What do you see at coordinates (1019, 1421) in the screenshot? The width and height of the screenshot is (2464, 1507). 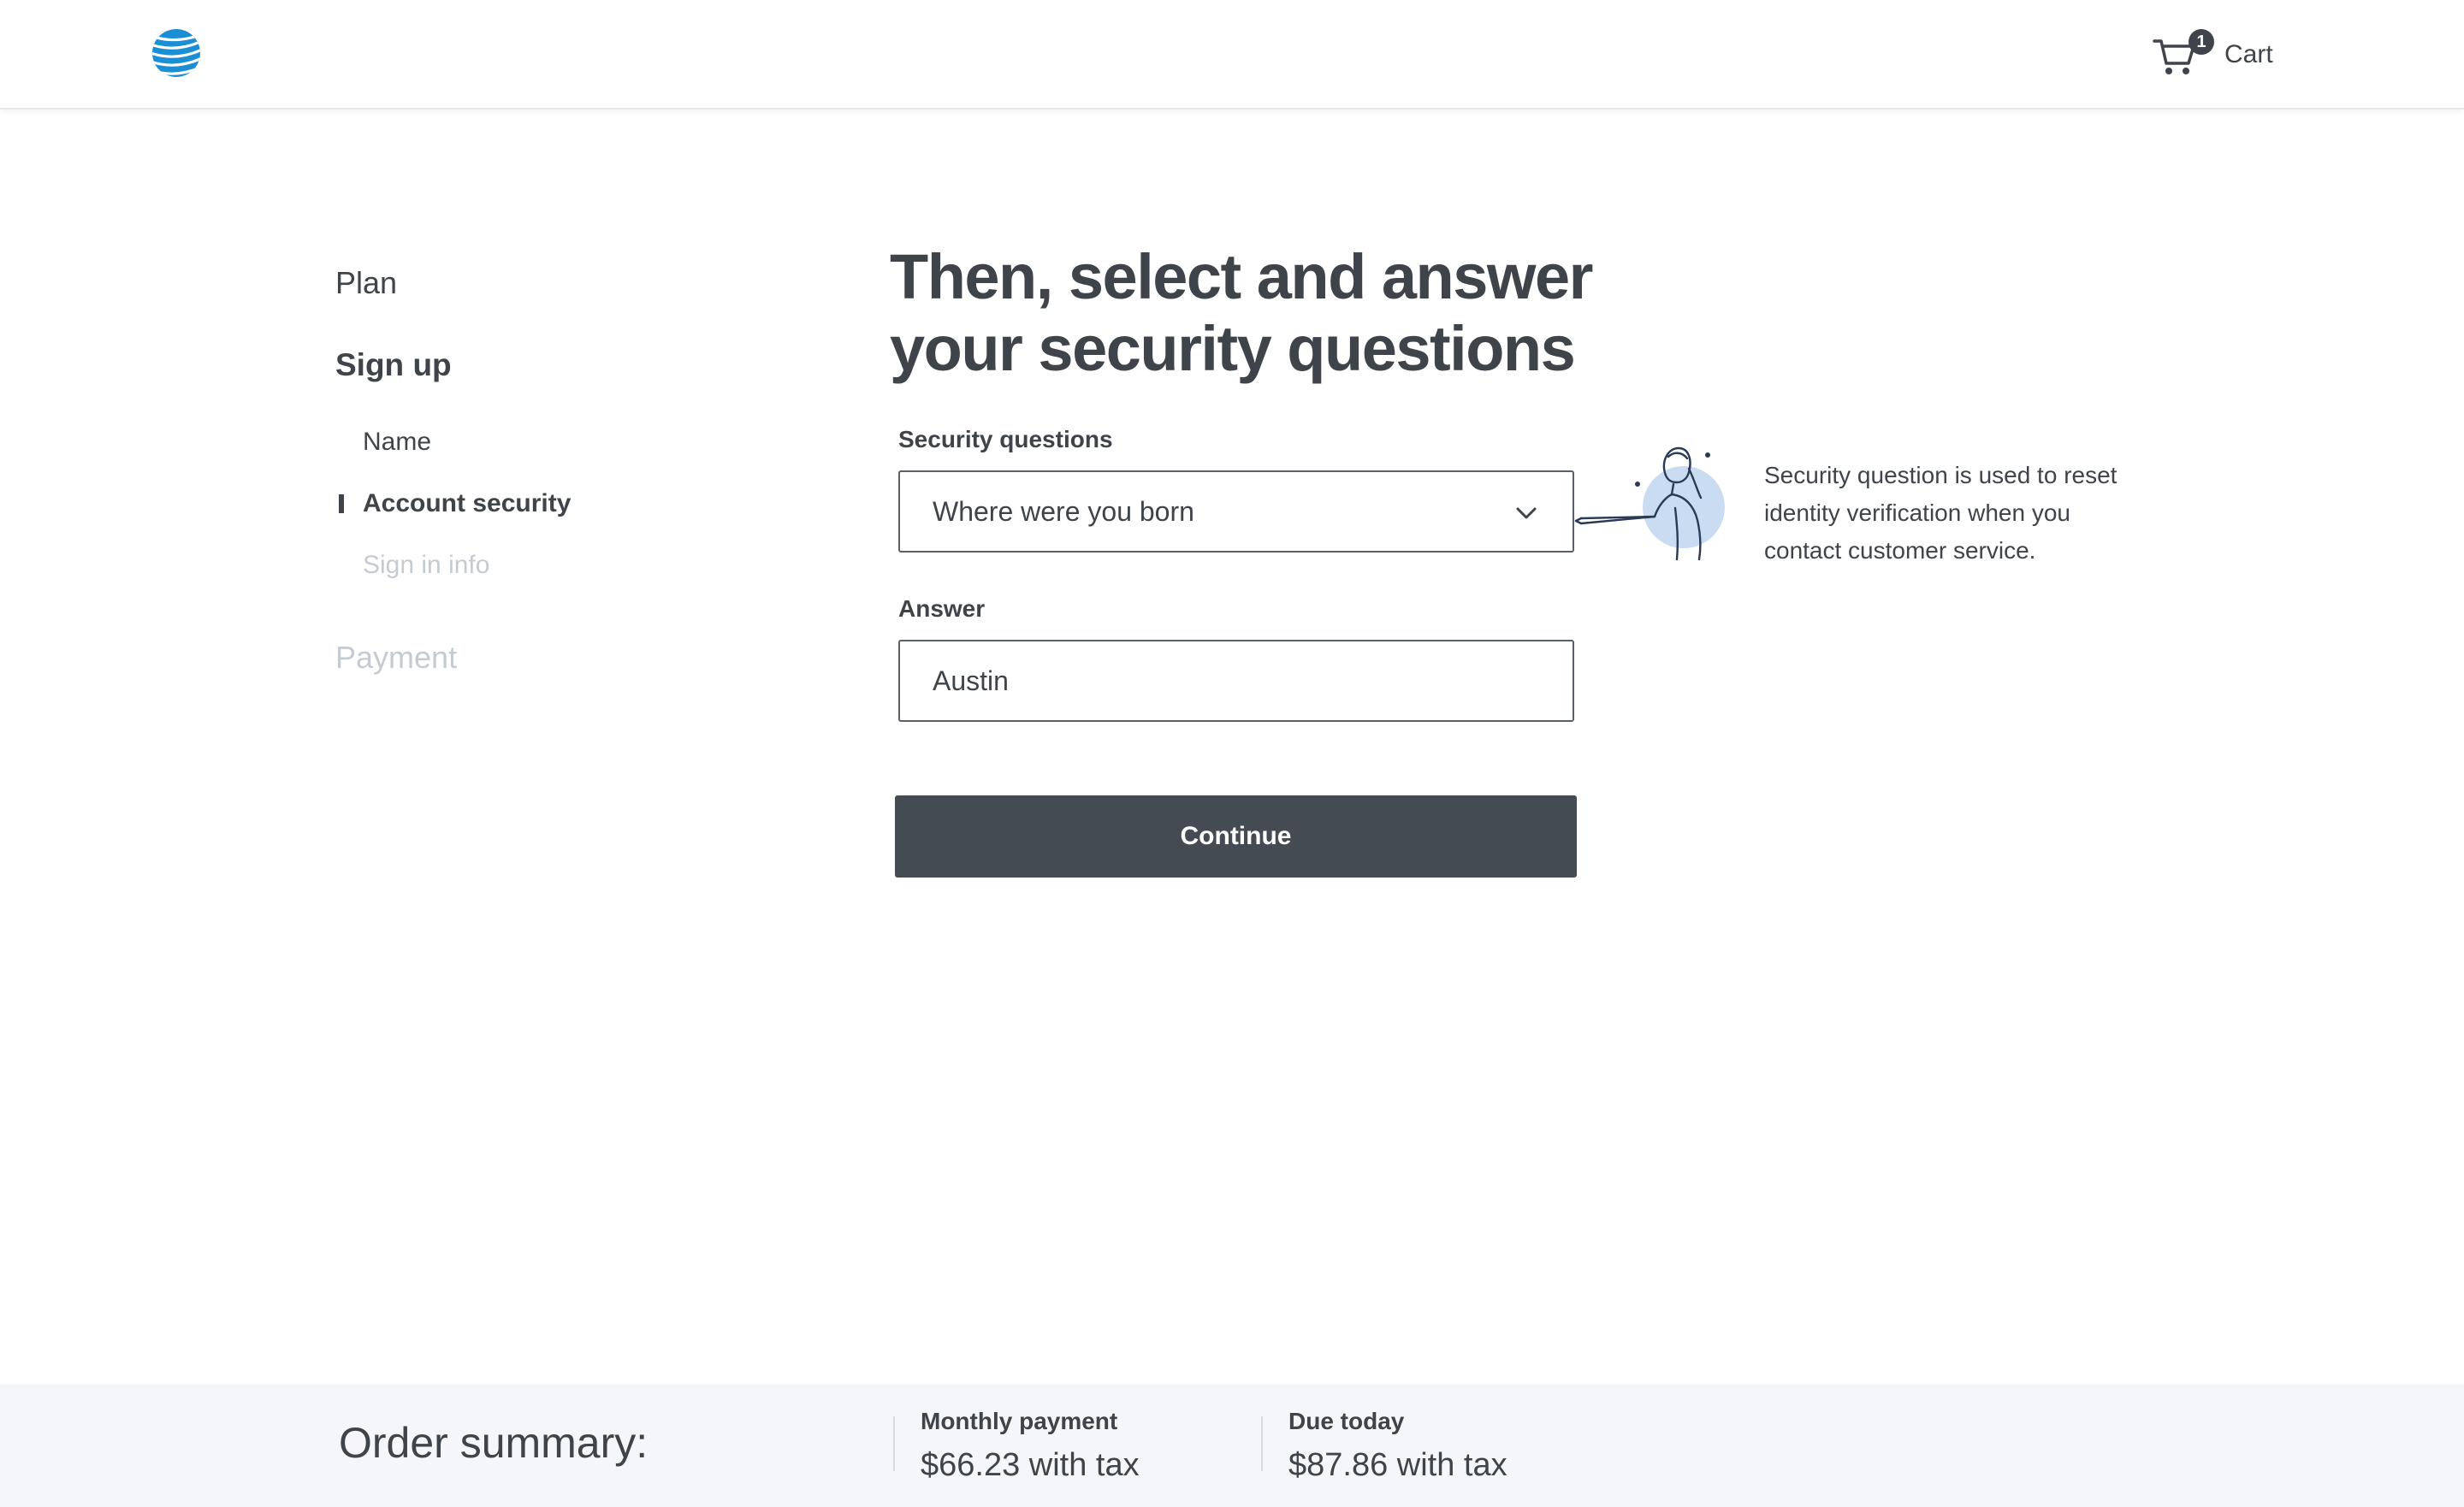 I see `monthly-payment-label: Monthly payment` at bounding box center [1019, 1421].